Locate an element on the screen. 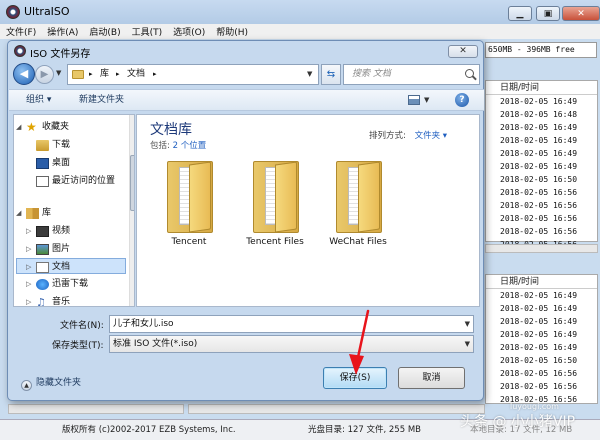 Image resolution: width=600 pixels, height=440 pixels. arrange-by-dropdown: 文件夹 ▾ is located at coordinates (431, 136).